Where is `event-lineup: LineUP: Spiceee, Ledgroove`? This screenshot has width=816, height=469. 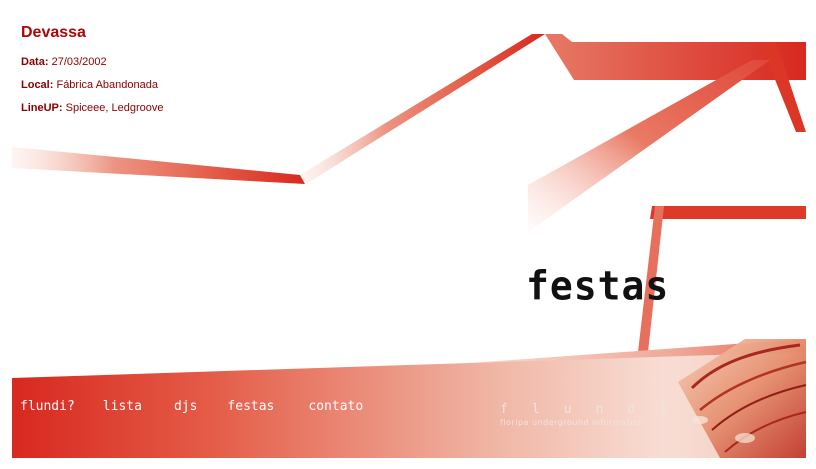 event-lineup: LineUP: Spiceee, Ledgroove is located at coordinates (92, 108).